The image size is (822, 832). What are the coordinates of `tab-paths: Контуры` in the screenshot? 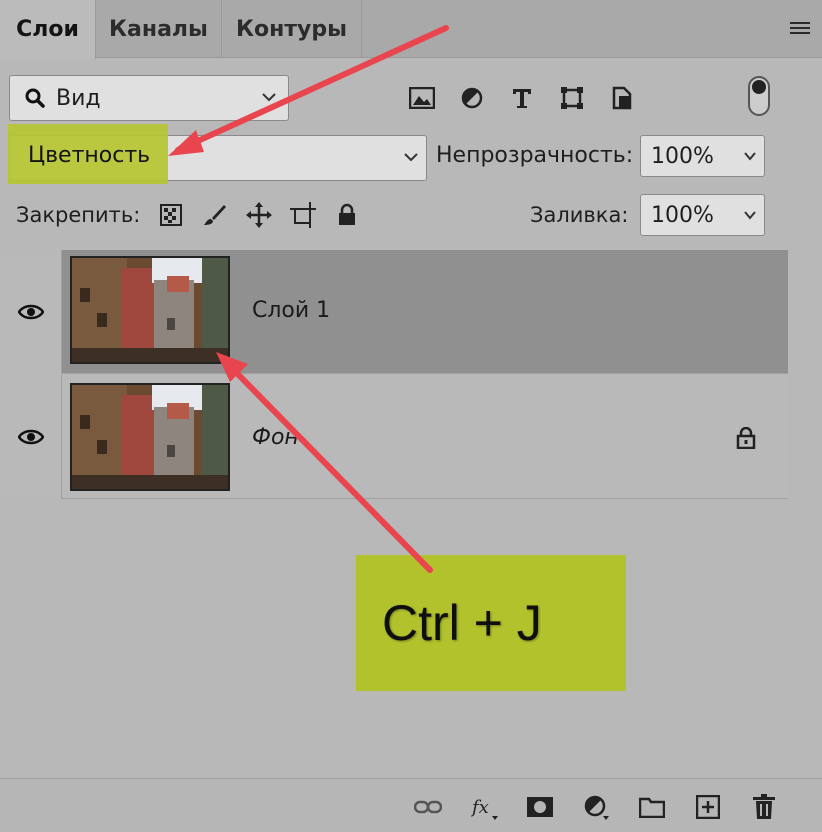 It's located at (292, 29).